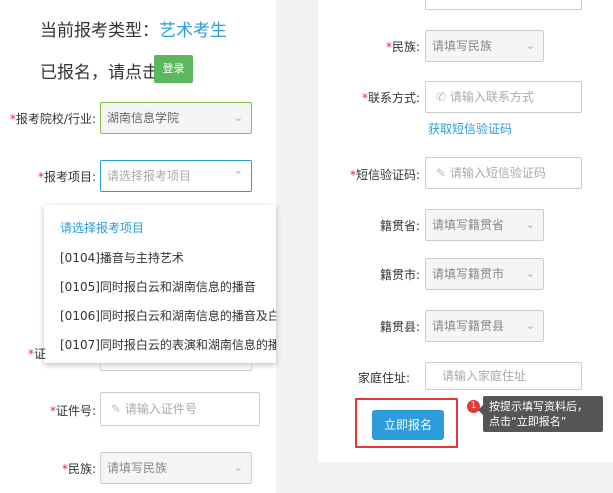  Describe the element at coordinates (497, 173) in the screenshot. I see `sms-code-placeholder: 请输入短信验证码` at that location.